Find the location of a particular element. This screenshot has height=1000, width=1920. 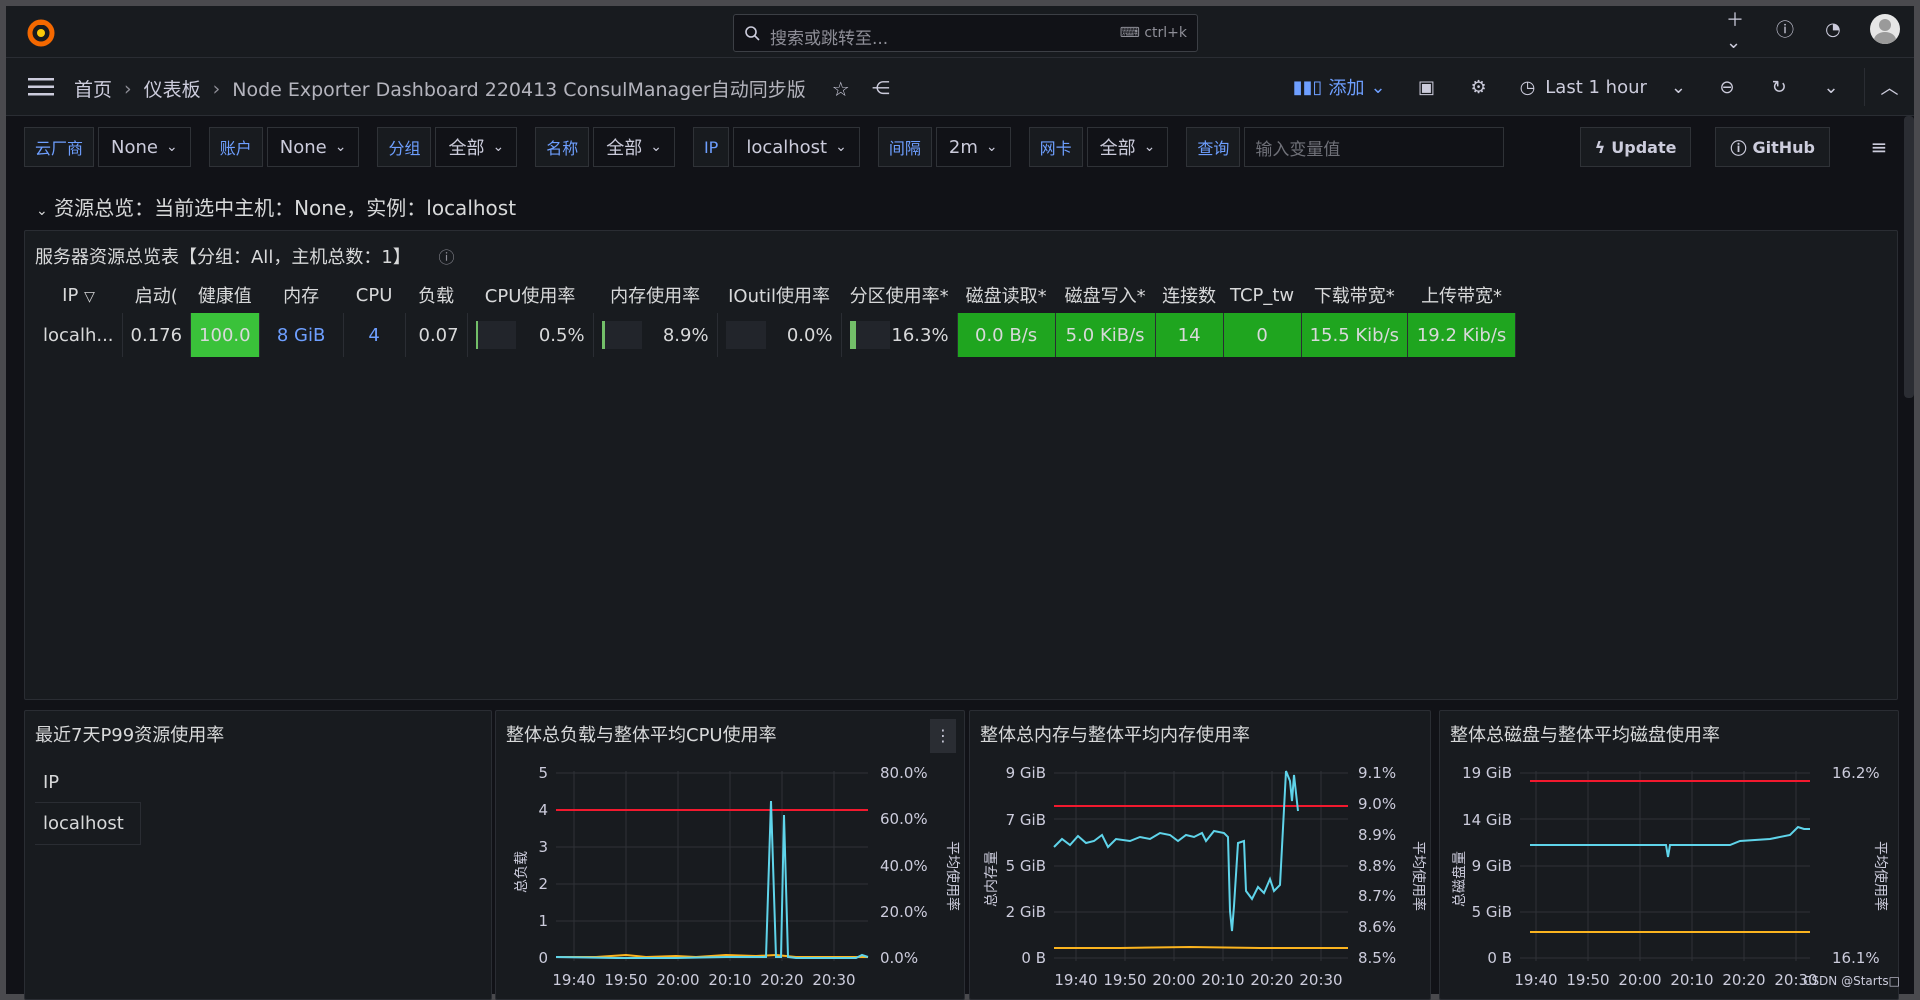

var-label-nic: 网卡 is located at coordinates (1055, 147).